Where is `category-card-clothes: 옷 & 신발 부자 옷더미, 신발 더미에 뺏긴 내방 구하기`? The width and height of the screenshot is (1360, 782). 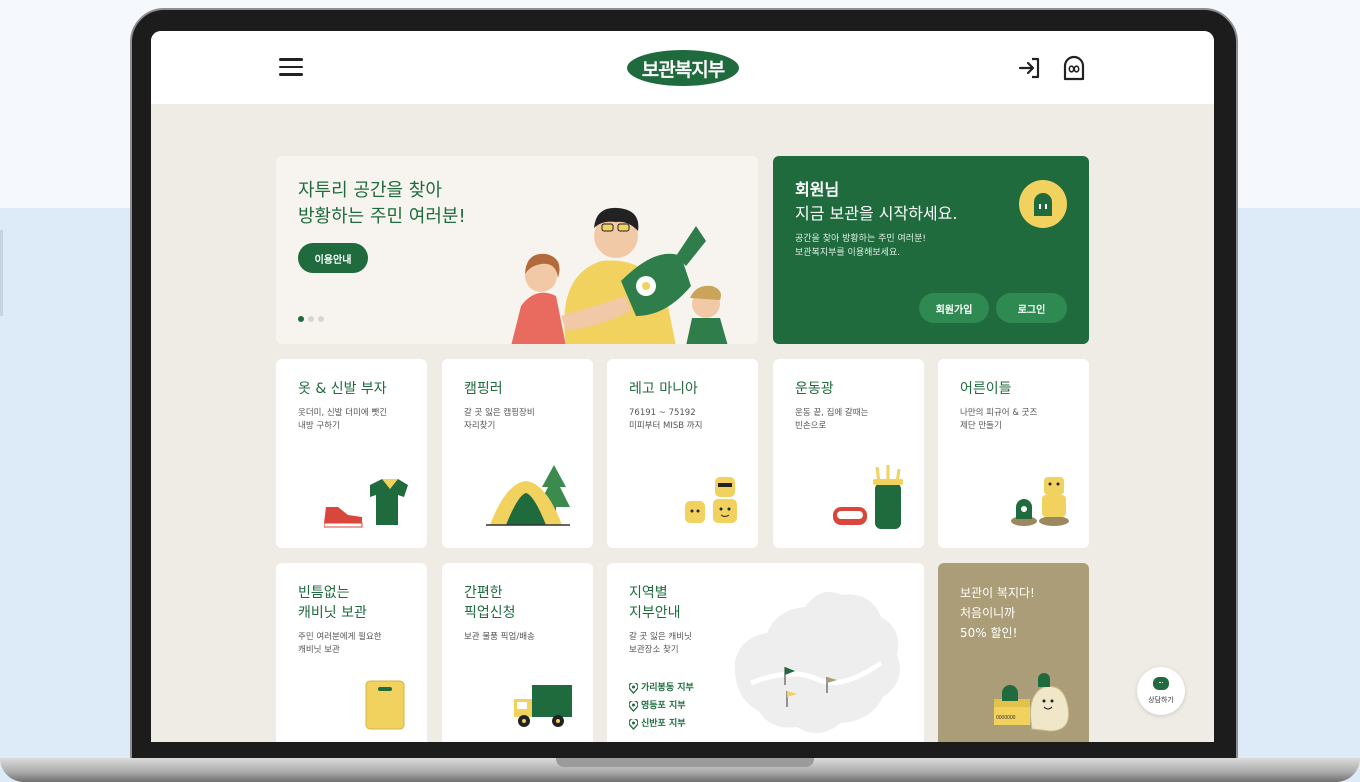 category-card-clothes: 옷 & 신발 부자 옷더미, 신발 더미에 뺏긴 내방 구하기 is located at coordinates (351, 453).